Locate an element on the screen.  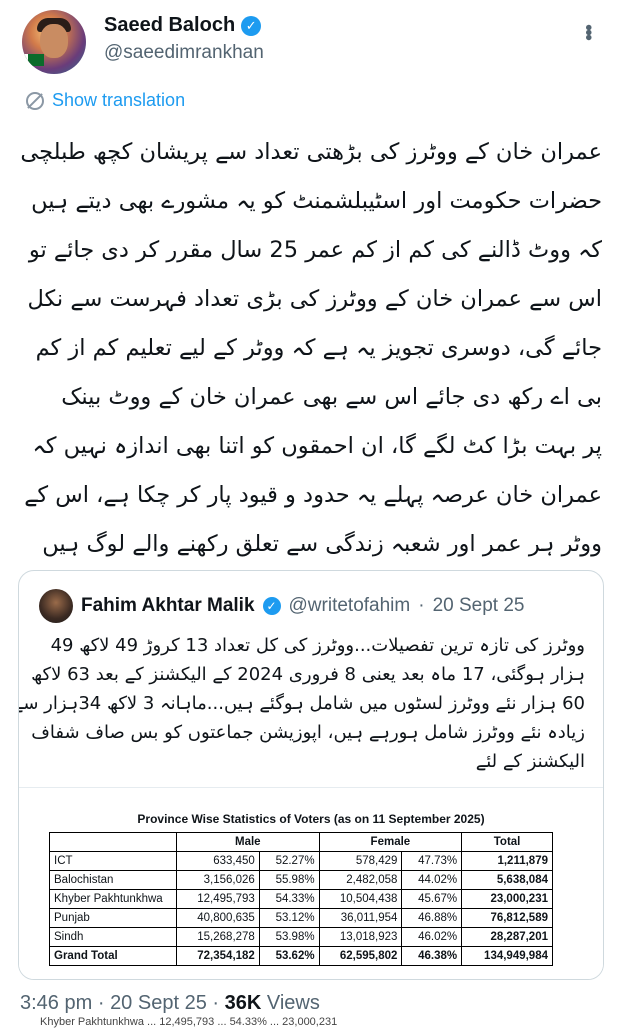
province-cell: Punjab is located at coordinates (113, 918).